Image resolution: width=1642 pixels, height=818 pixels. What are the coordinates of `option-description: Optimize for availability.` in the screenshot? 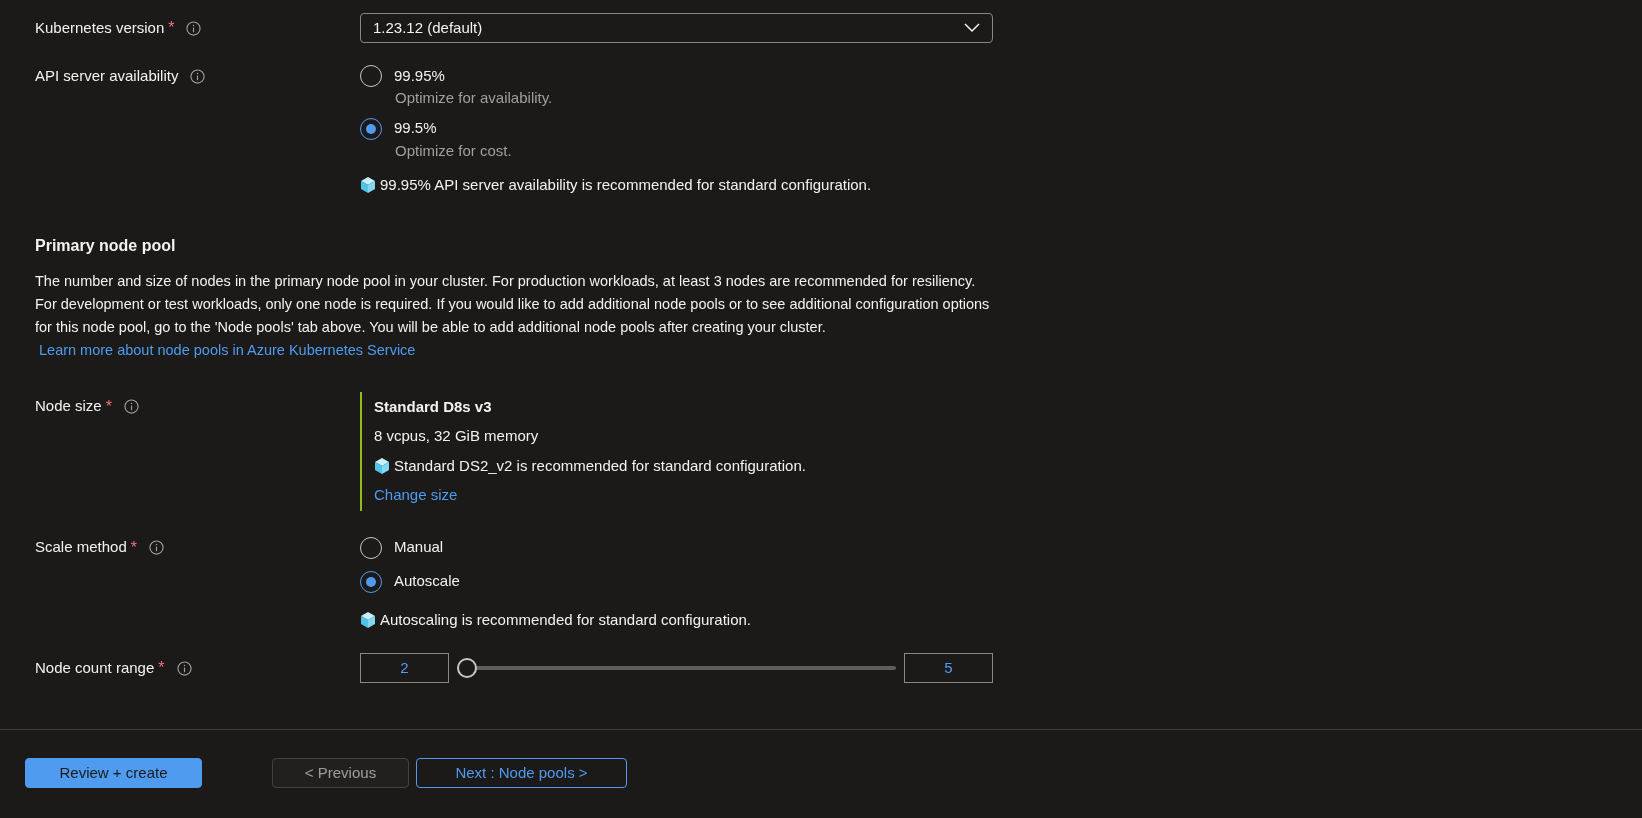 It's located at (474, 98).